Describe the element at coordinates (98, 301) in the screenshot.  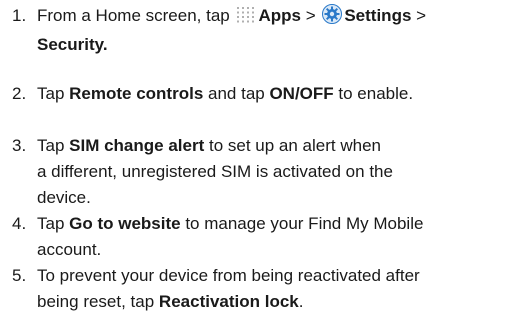
I see `step-text-part: being reset, tap` at that location.